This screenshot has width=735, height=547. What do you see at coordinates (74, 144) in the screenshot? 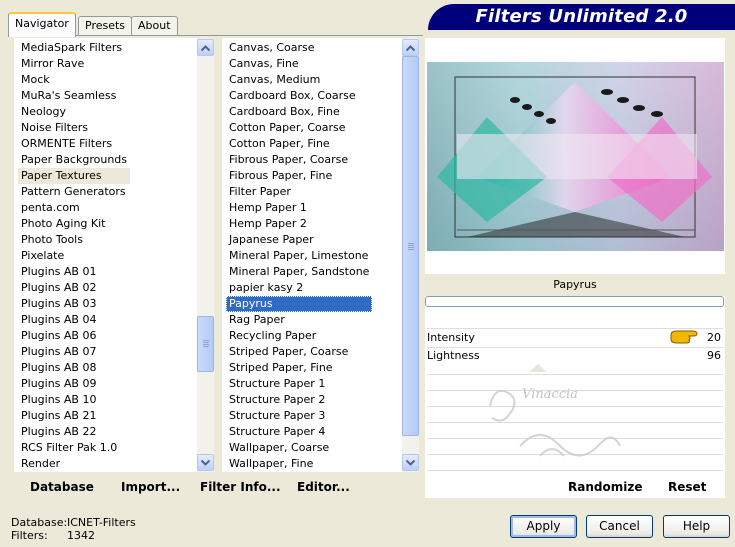
I see `category-list-item: ORMENTE Filters` at bounding box center [74, 144].